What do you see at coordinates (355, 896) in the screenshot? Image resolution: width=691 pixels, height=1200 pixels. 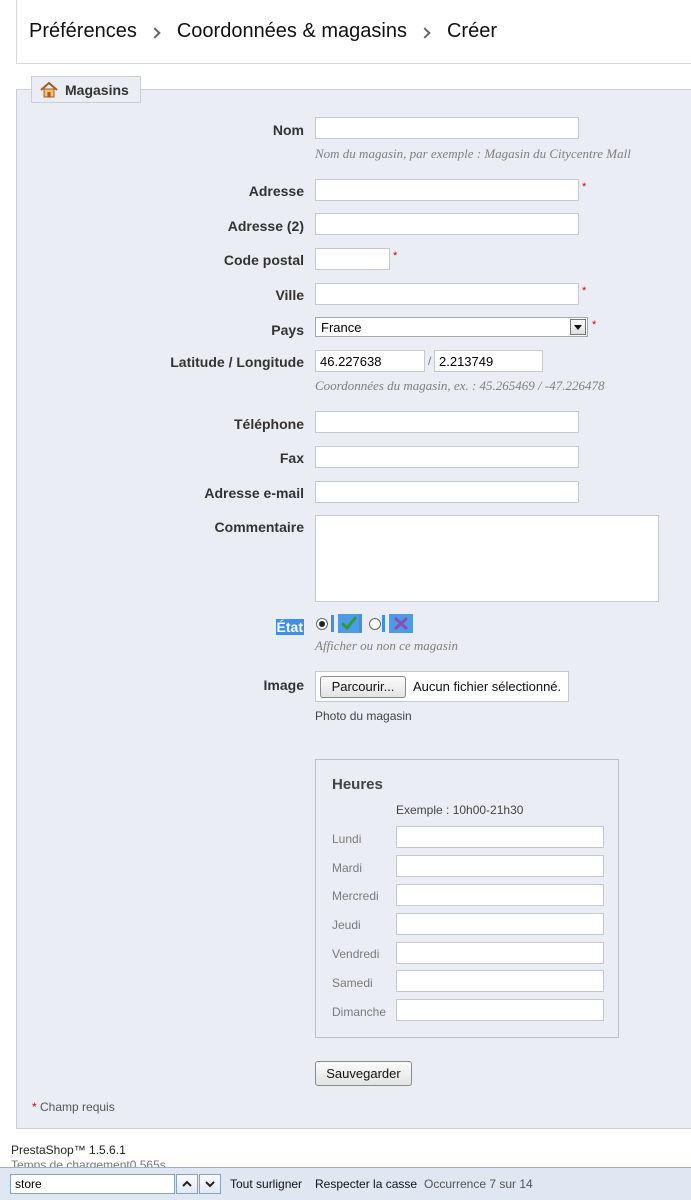 I see `day-label-wednesday: Mercredi` at bounding box center [355, 896].